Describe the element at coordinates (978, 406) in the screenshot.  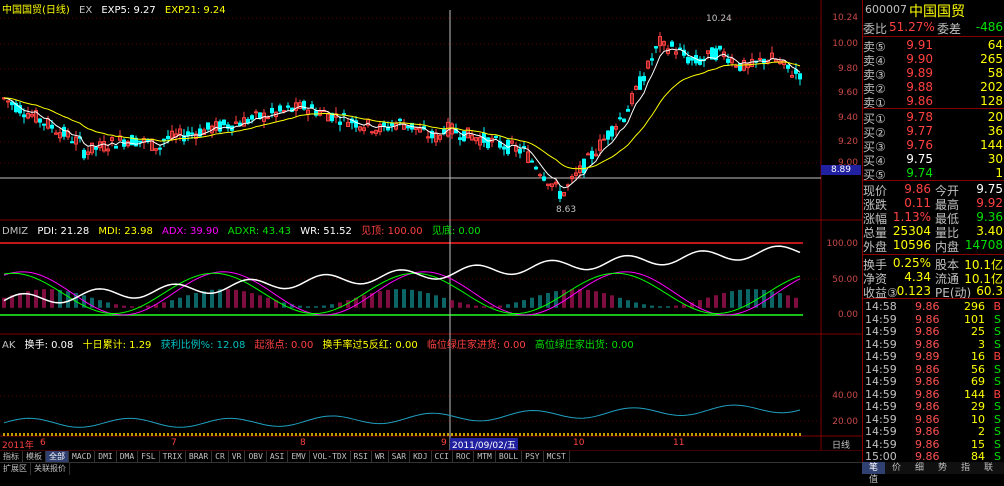
I see `tick-volume: 29` at that location.